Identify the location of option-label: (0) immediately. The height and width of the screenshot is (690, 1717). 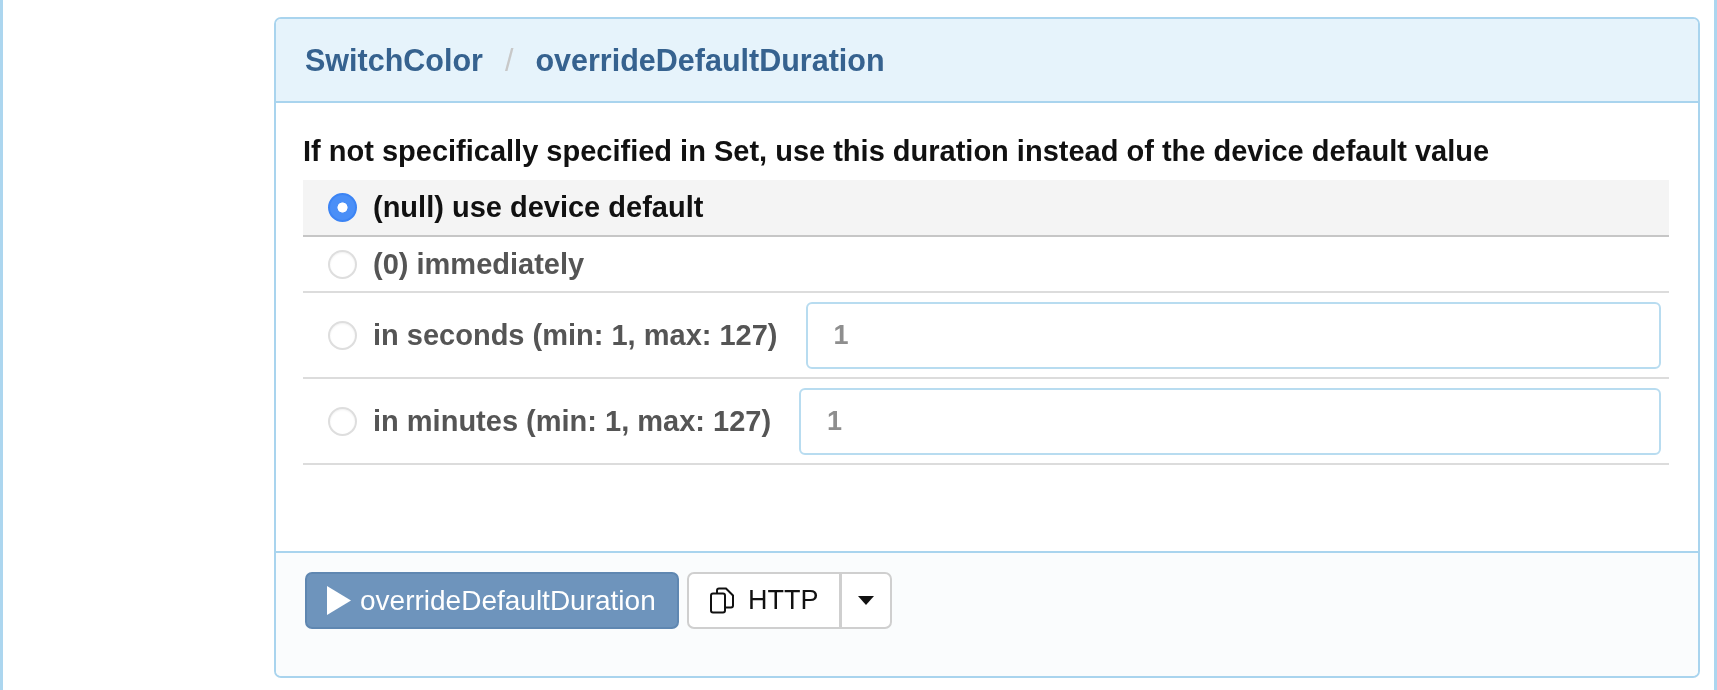
(479, 264).